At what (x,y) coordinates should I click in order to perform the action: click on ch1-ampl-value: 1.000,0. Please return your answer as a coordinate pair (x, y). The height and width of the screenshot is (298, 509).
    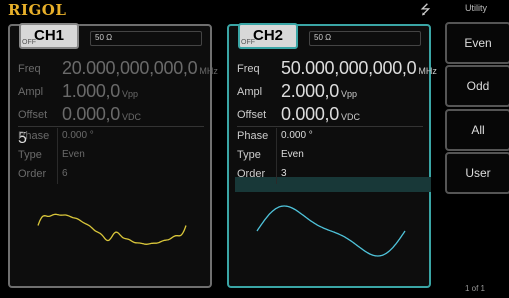
    Looking at the image, I should click on (91, 91).